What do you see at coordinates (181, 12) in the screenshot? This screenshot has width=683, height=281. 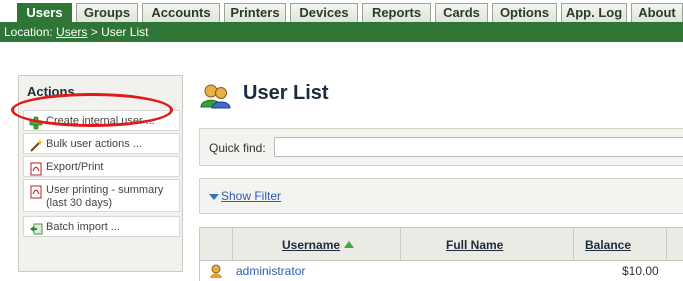 I see `tab-accounts: Accounts` at bounding box center [181, 12].